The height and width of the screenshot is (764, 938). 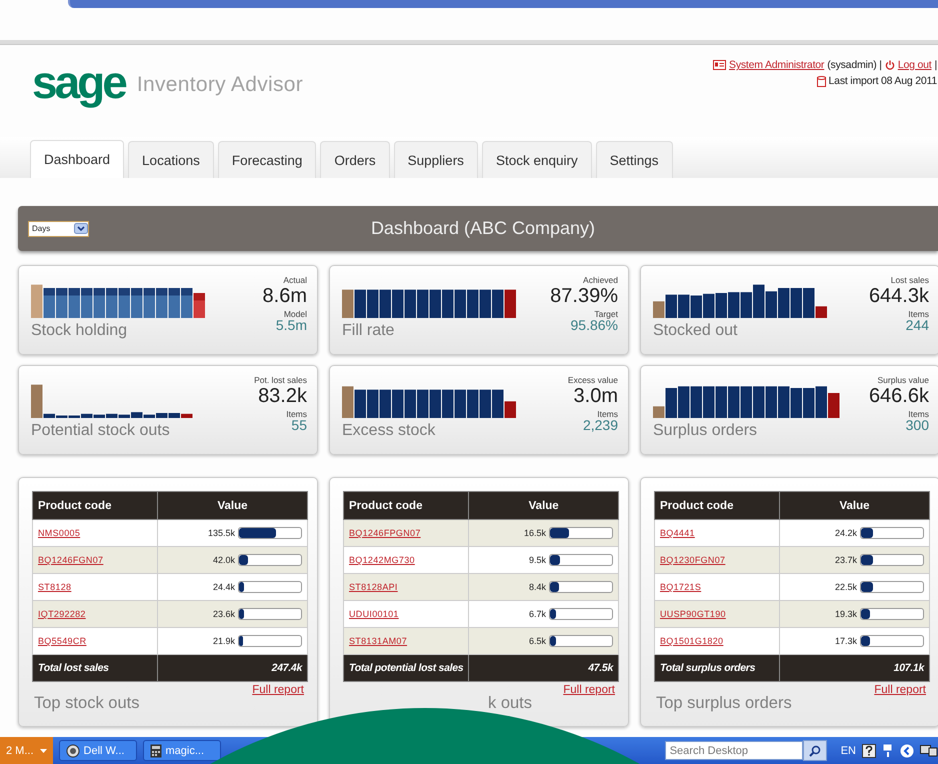 I want to click on search-field: Search Desktop, so click(x=733, y=750).